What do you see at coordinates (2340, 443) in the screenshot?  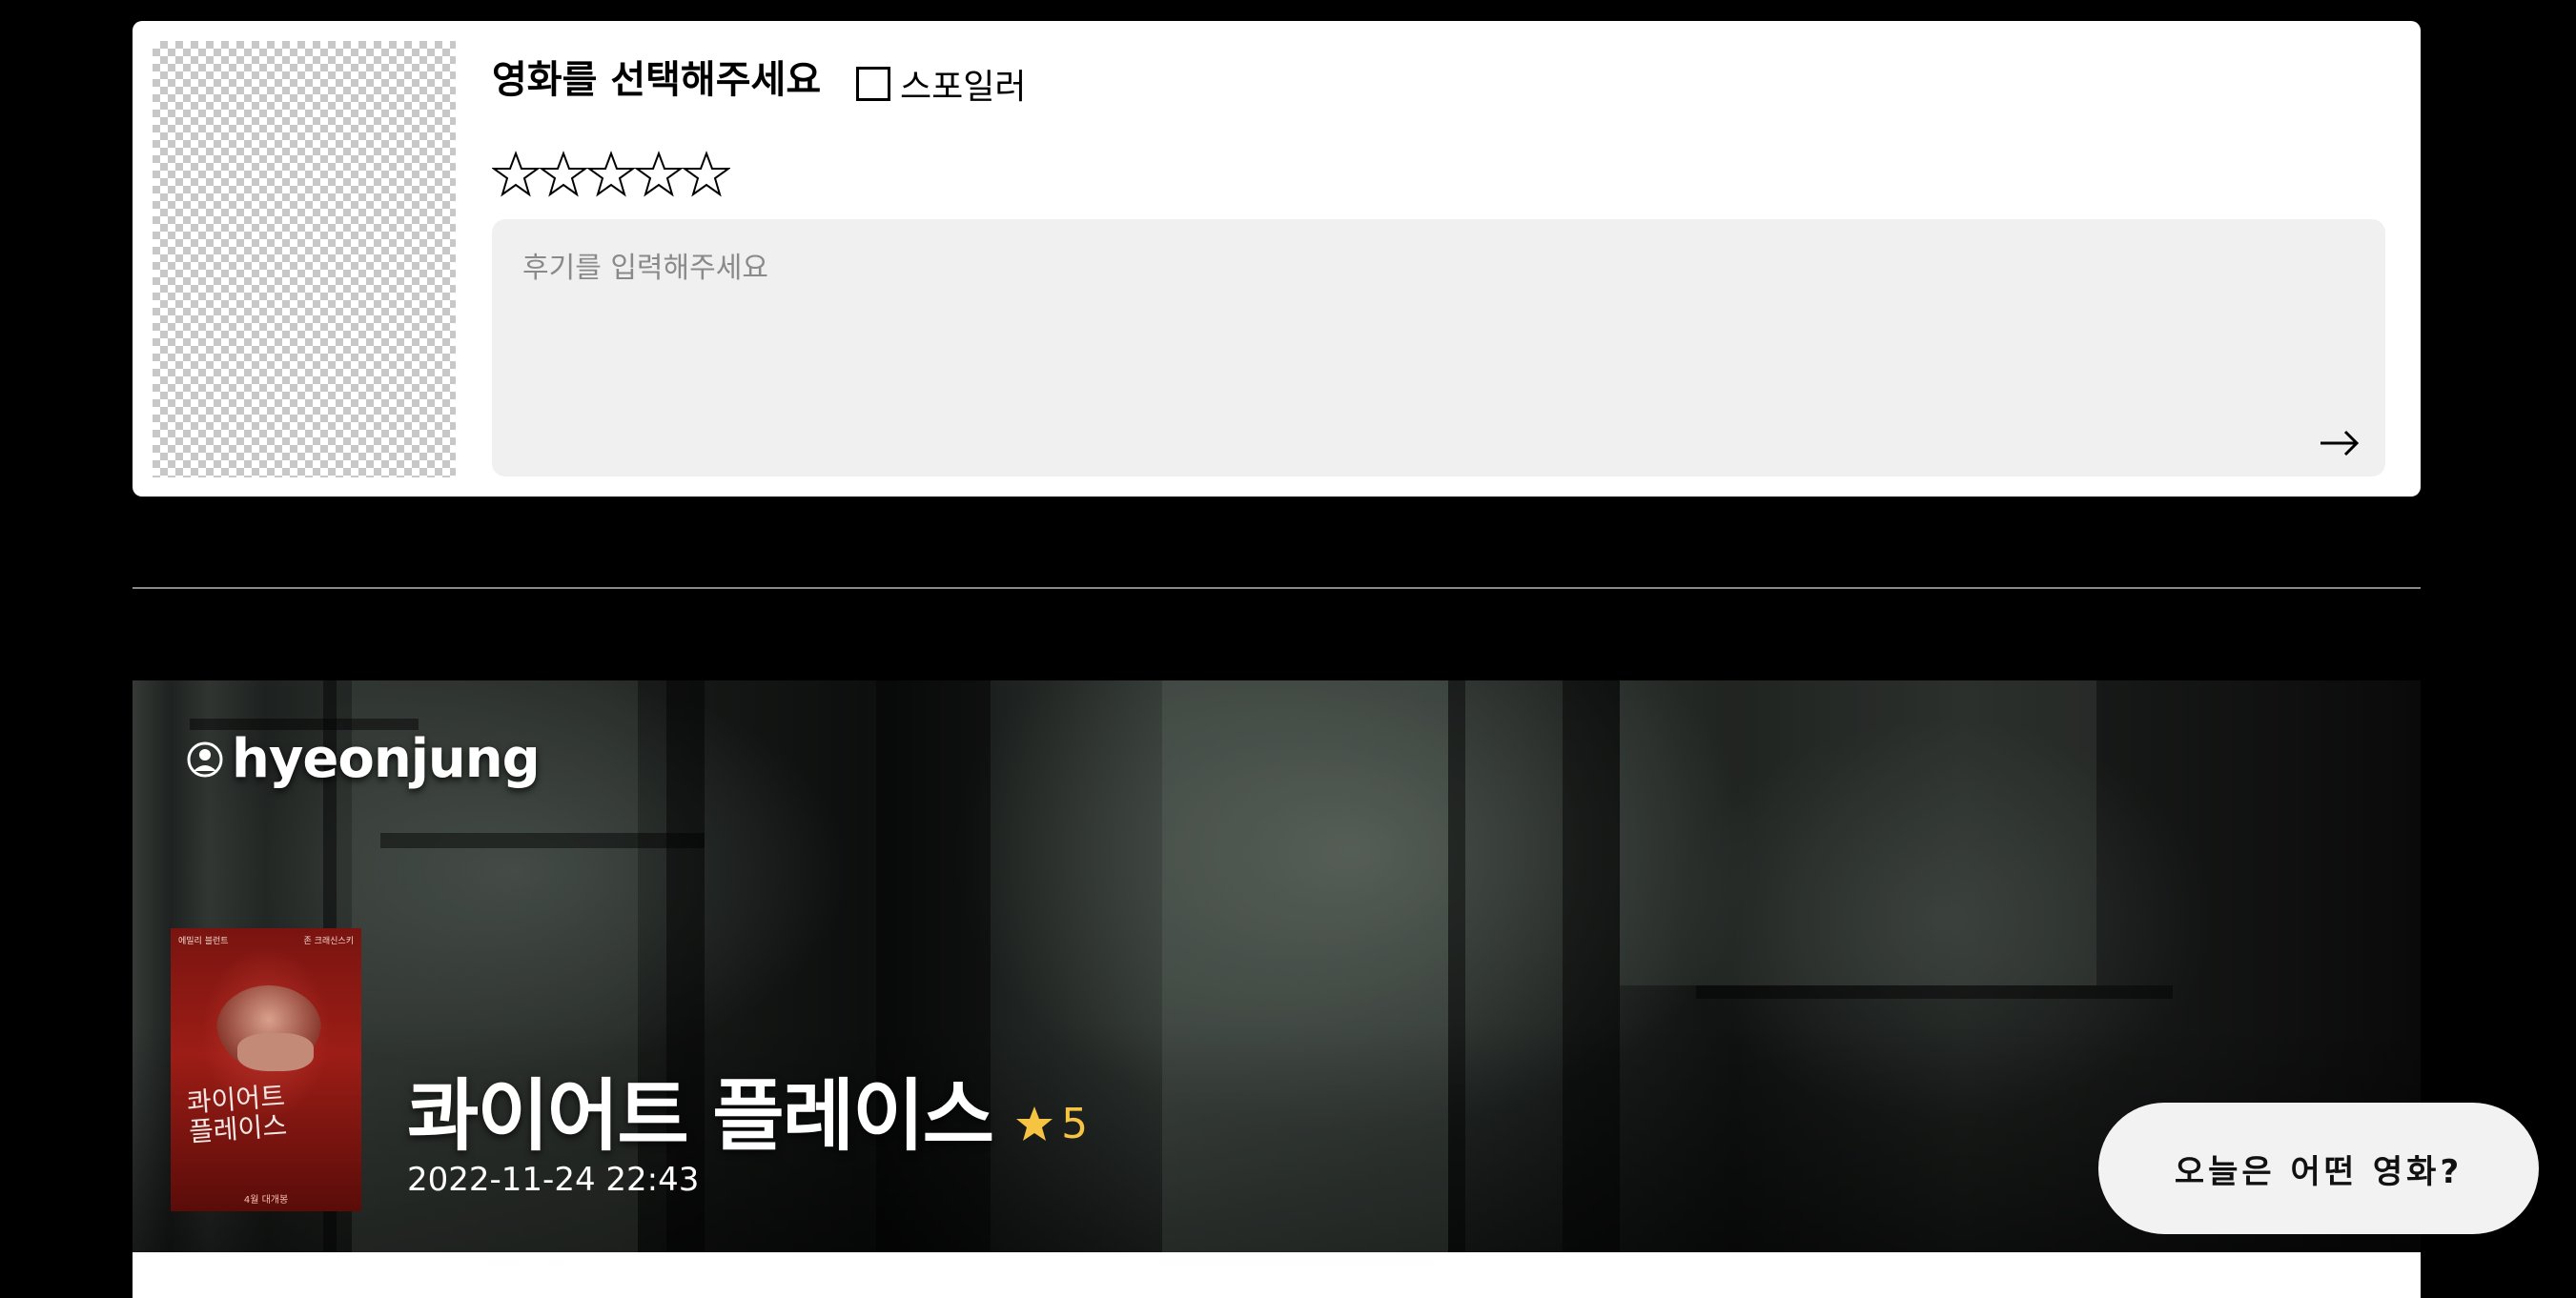 I see `arrow-right-icon` at bounding box center [2340, 443].